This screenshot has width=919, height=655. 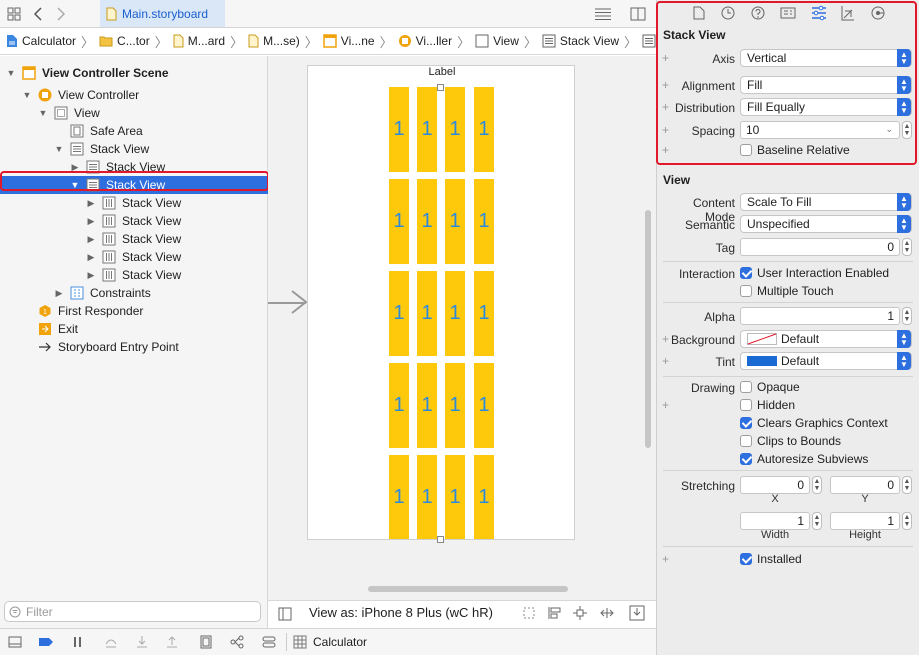 I want to click on update-frames-icon, so click(x=529, y=613).